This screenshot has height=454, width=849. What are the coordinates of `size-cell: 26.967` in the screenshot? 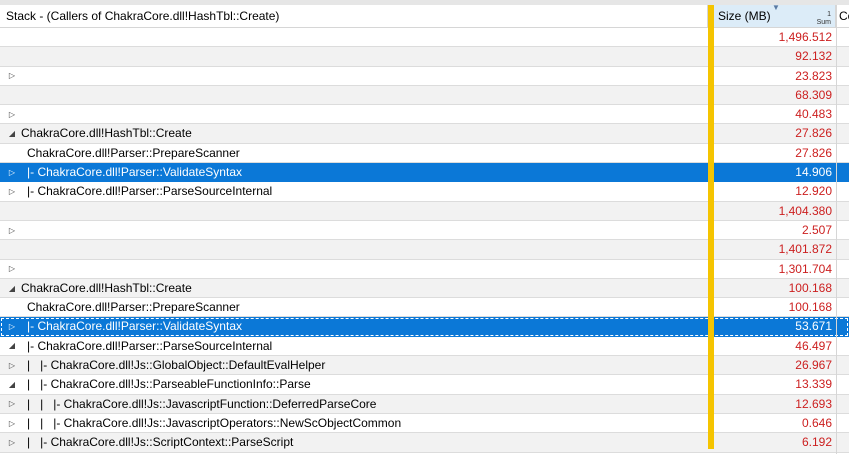 It's located at (813, 365).